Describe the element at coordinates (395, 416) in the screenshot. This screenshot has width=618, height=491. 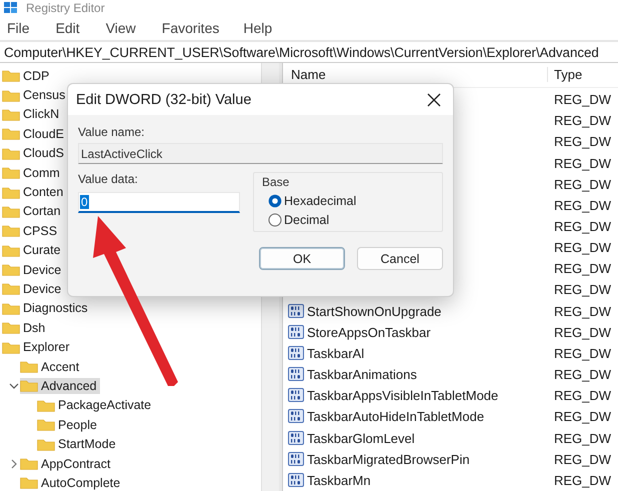
I see `value-name: TaskbarAutoHideInTabletMode` at that location.